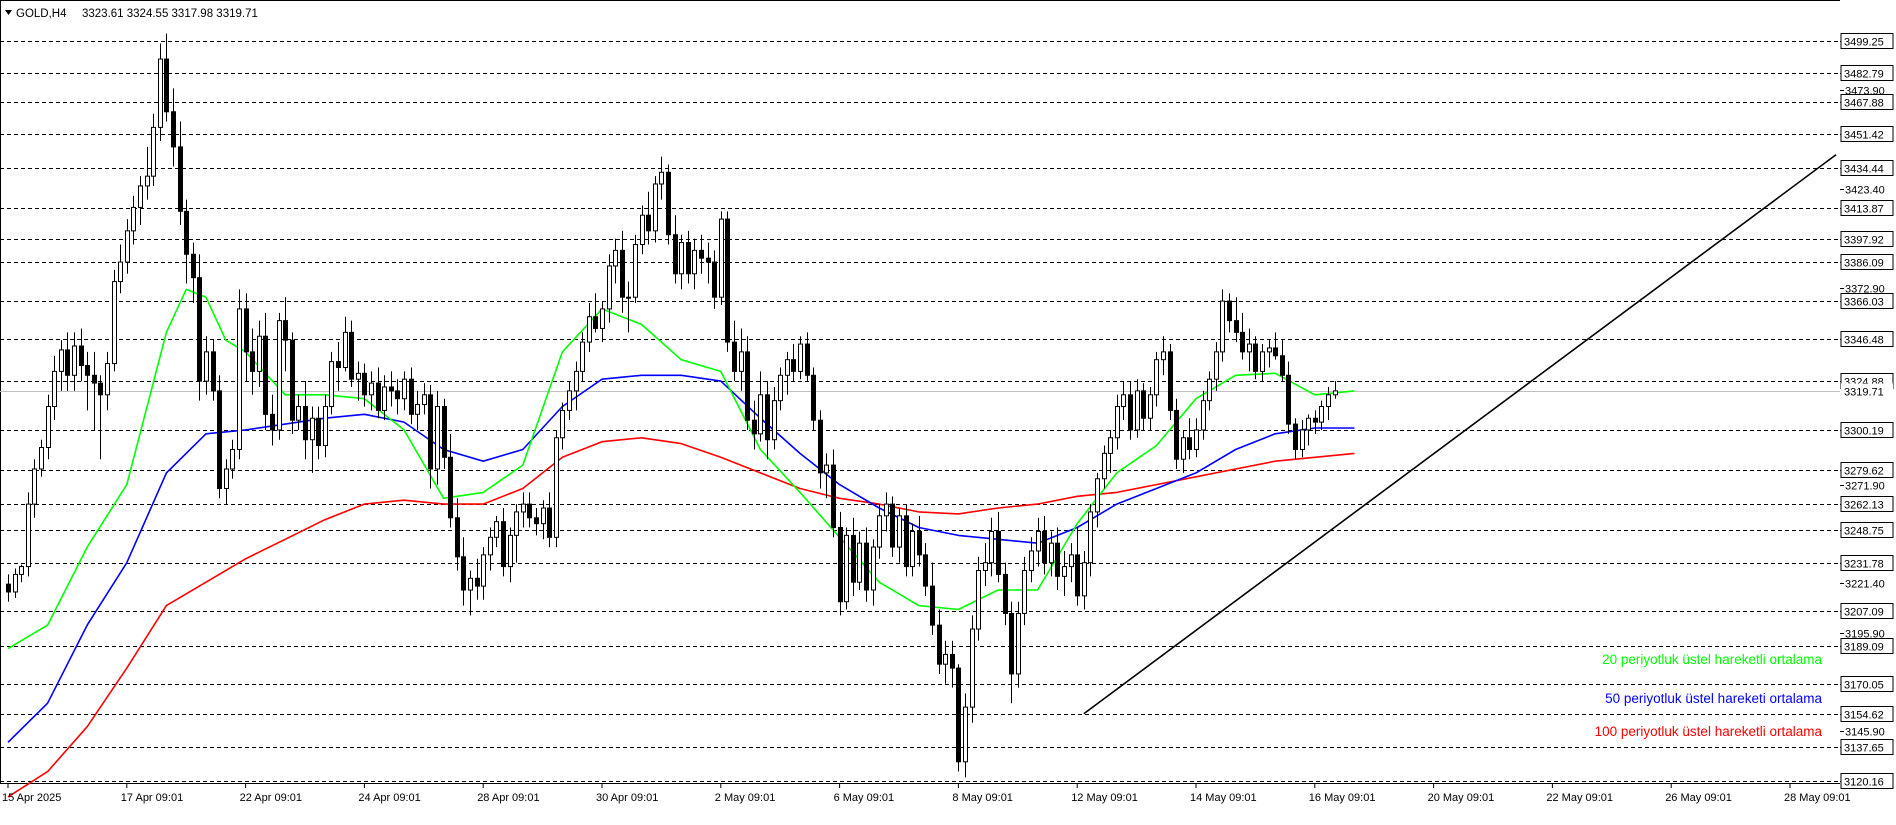 This screenshot has width=1896, height=825. What do you see at coordinates (170, 14) in the screenshot?
I see `header-ohlc: 3323.61 3324.55 3317.98 3319.71` at bounding box center [170, 14].